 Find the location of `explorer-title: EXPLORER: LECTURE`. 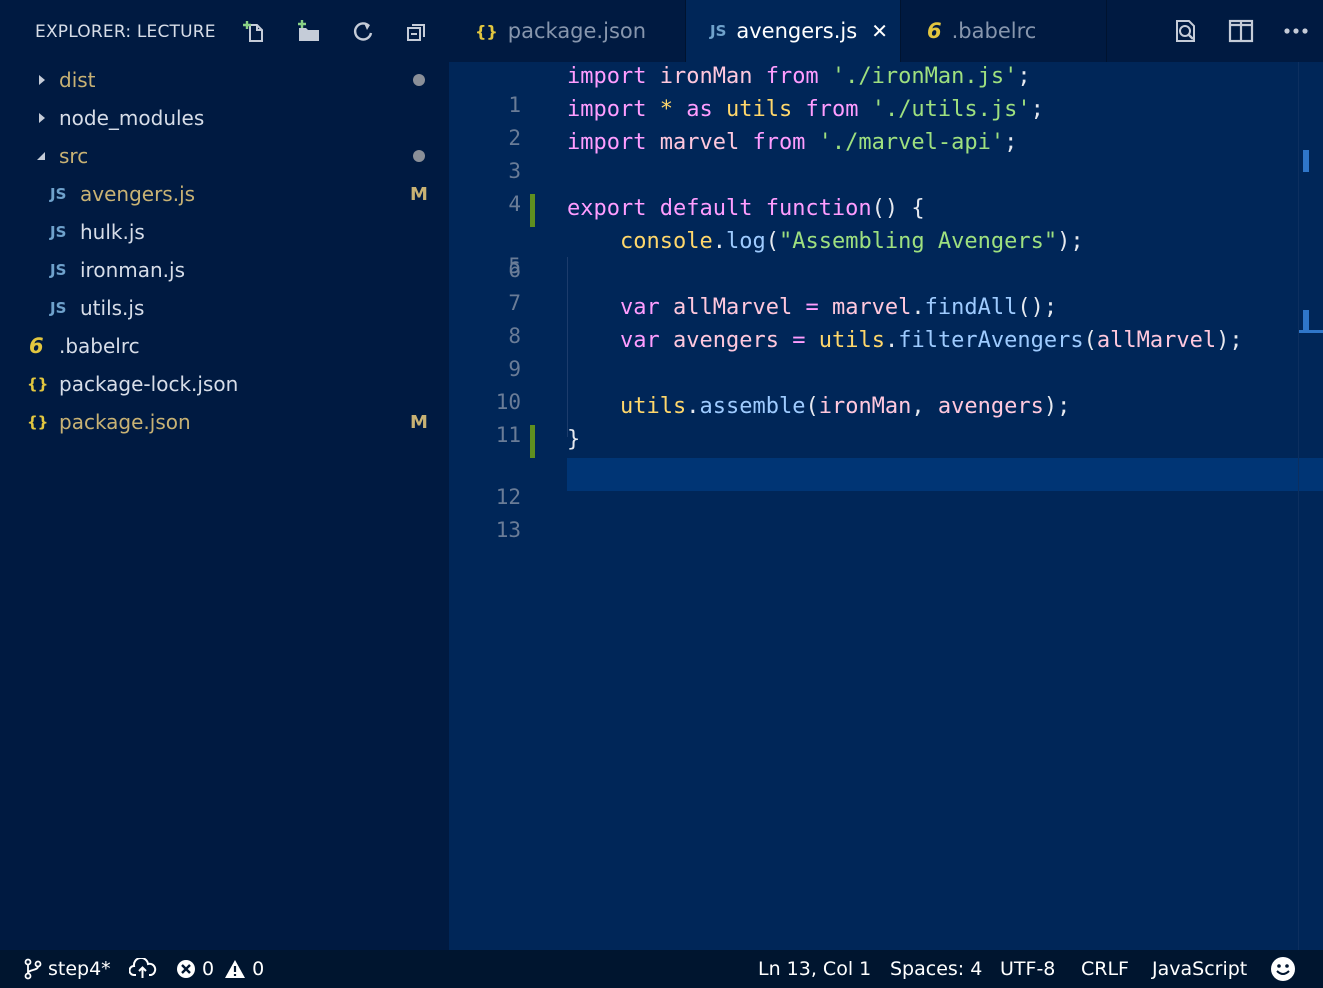

explorer-title: EXPLORER: LECTURE is located at coordinates (125, 32).